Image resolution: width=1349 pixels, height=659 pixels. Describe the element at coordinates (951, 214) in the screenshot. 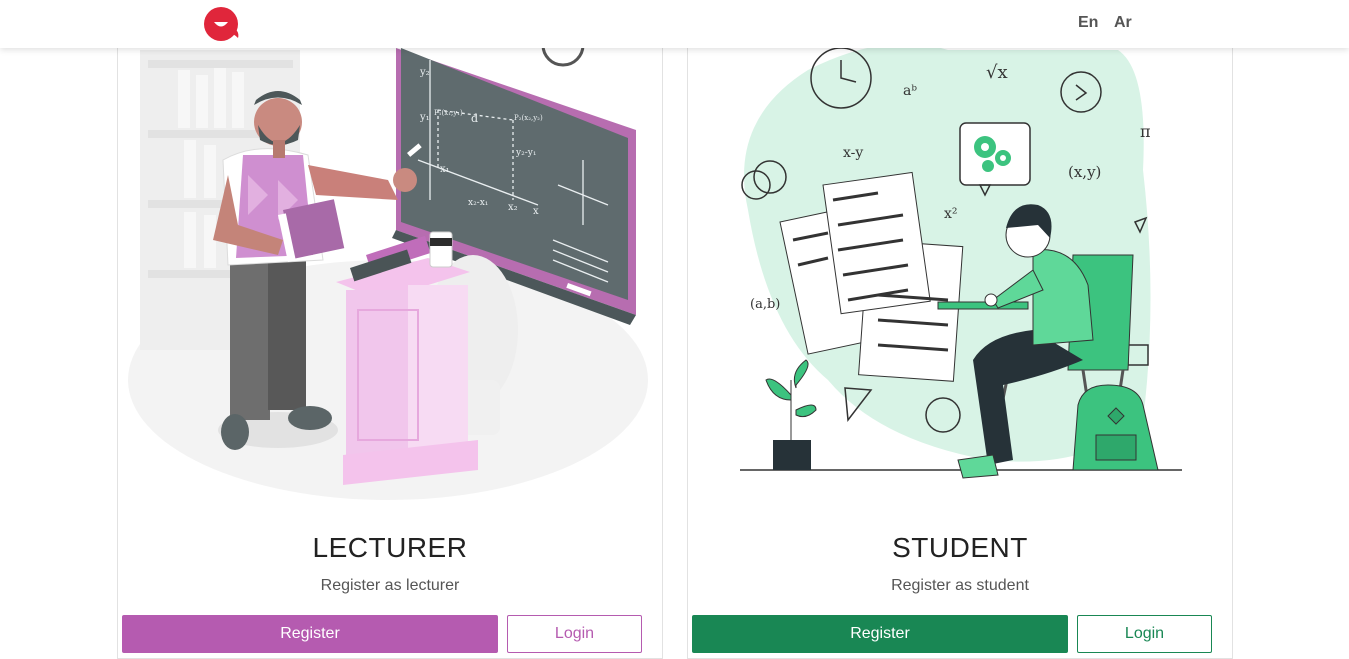

I see `doodle-x-squared: x²` at that location.